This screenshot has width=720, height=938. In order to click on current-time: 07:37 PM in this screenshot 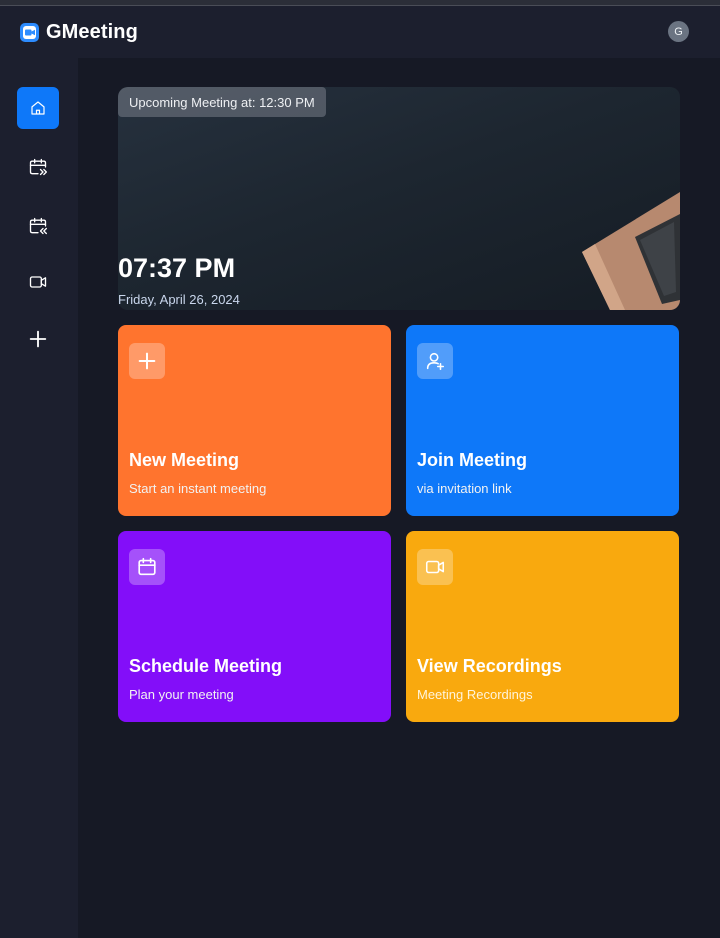, I will do `click(177, 268)`.